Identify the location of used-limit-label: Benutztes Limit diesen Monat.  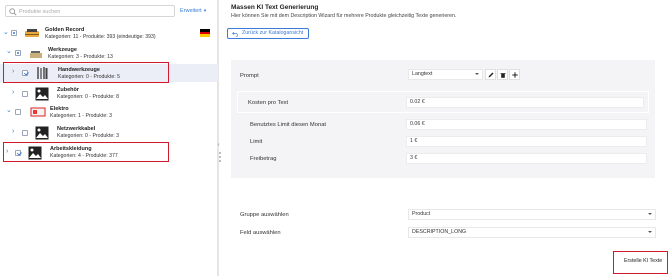
(288, 125).